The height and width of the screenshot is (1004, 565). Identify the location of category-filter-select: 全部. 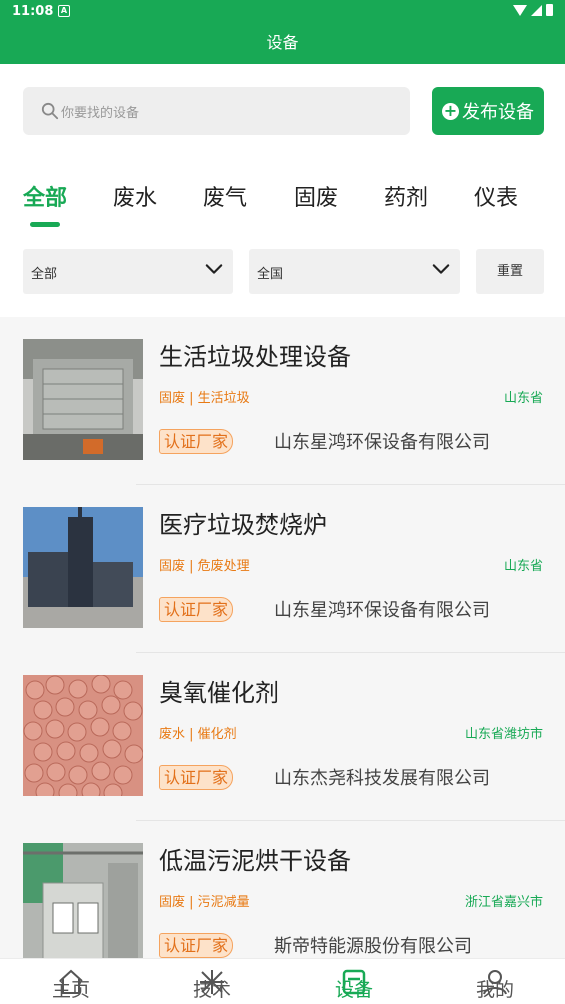
(128, 271).